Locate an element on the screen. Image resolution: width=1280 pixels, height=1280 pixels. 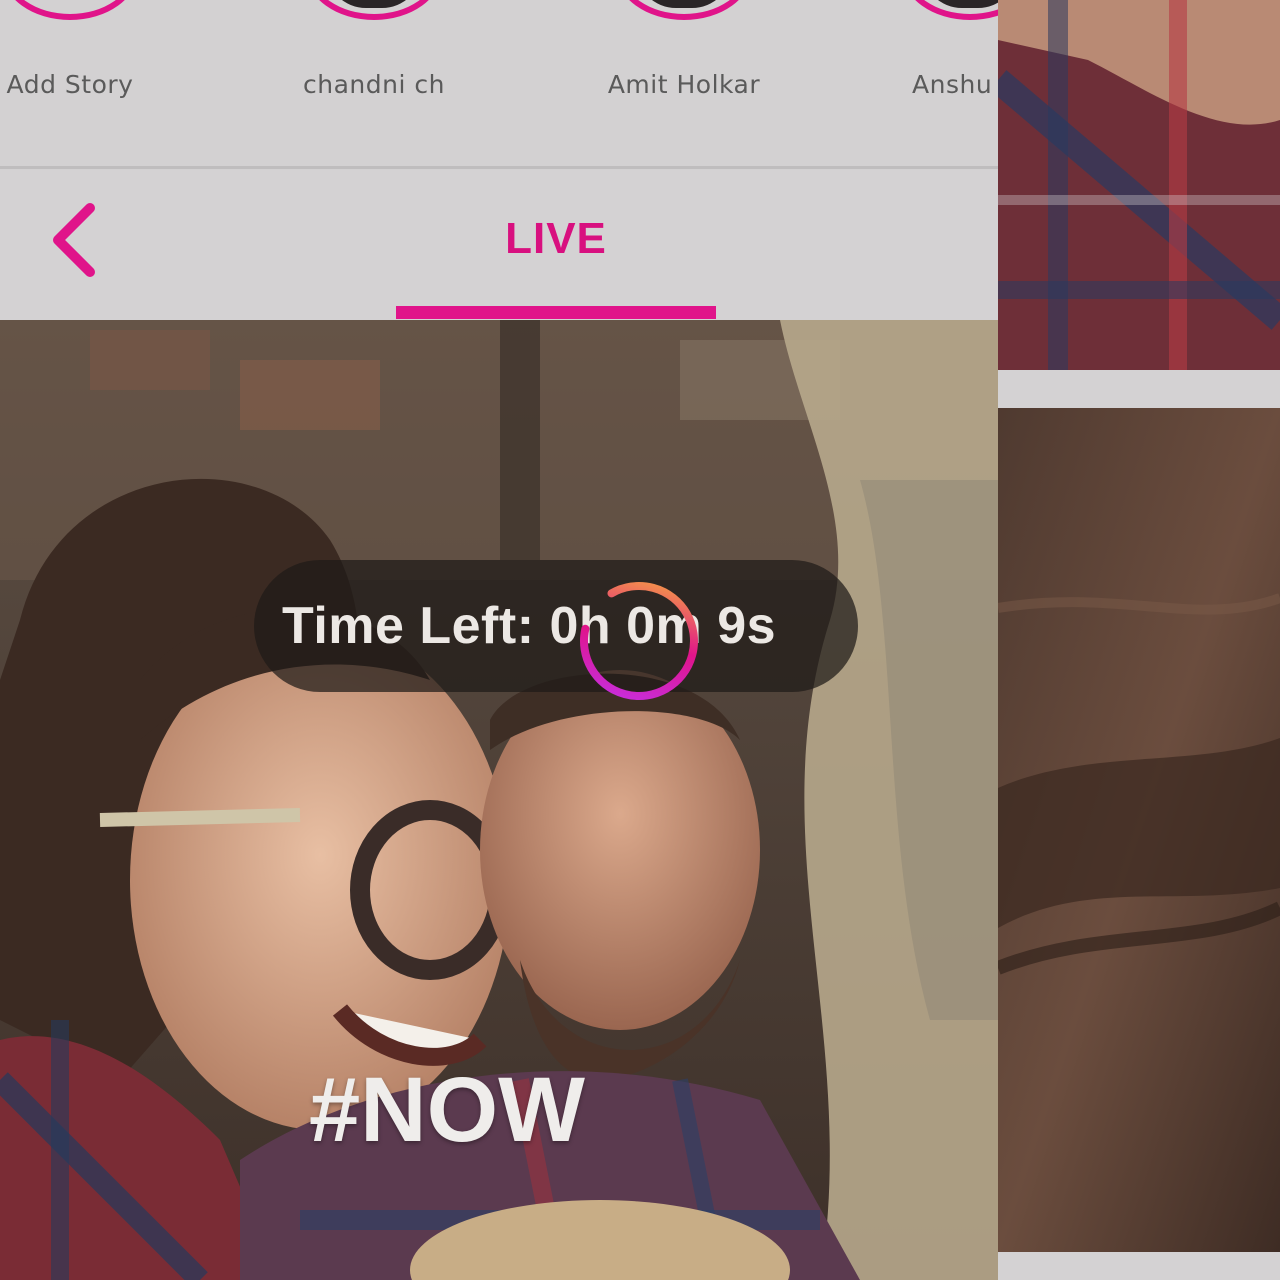
story-name: Amit Holkar is located at coordinates (684, 84).